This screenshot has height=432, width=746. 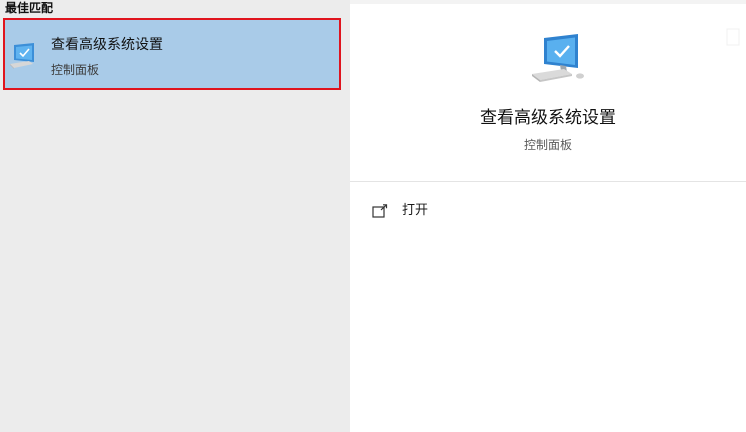 I want to click on open-action-label: 打开, so click(x=415, y=210).